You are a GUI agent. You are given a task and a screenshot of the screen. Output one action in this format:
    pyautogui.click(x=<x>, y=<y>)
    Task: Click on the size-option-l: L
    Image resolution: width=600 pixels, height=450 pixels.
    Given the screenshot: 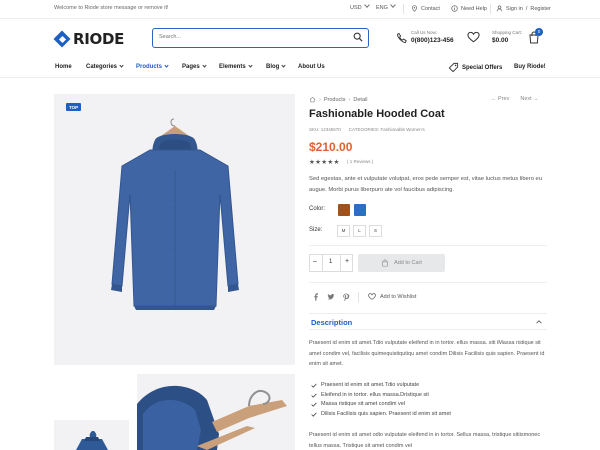 What is the action you would take?
    pyautogui.click(x=359, y=231)
    